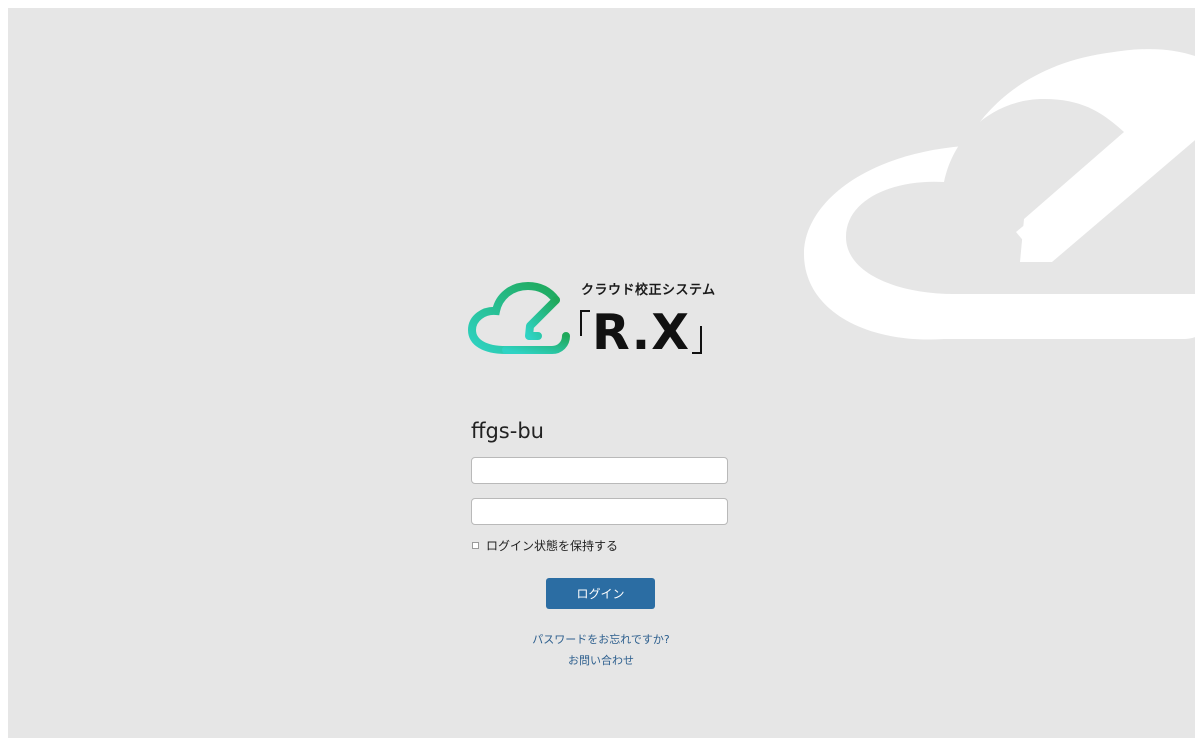 The width and height of the screenshot is (1195, 738). Describe the element at coordinates (601, 661) in the screenshot. I see `contact-link: お問い合わせ` at that location.